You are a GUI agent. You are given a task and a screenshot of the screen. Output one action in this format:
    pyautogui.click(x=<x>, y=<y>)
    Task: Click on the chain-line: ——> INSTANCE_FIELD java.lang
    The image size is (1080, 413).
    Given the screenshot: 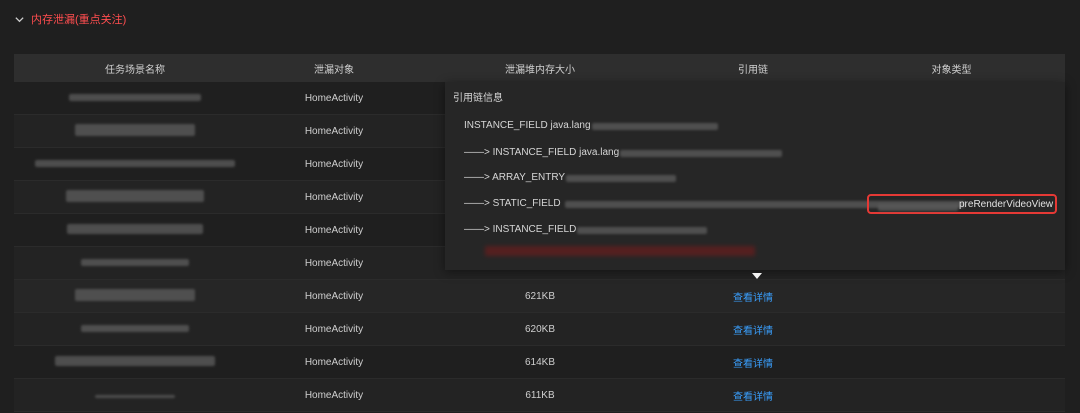 What is the action you would take?
    pyautogui.click(x=623, y=153)
    